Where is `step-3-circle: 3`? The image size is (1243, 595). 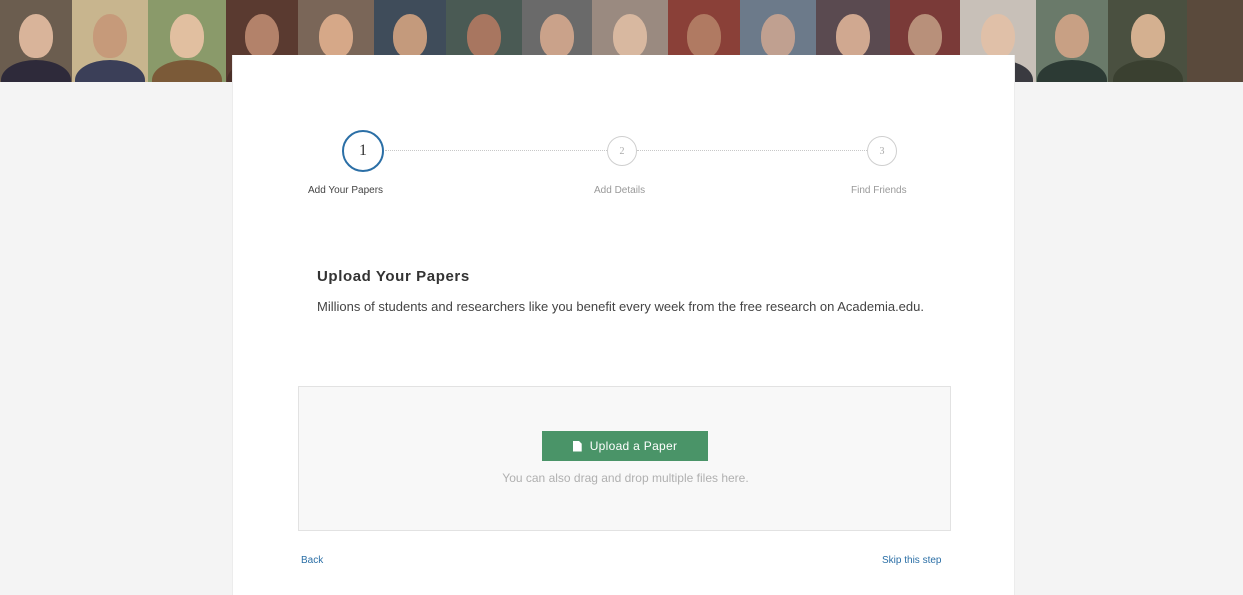
step-3-circle: 3 is located at coordinates (882, 151).